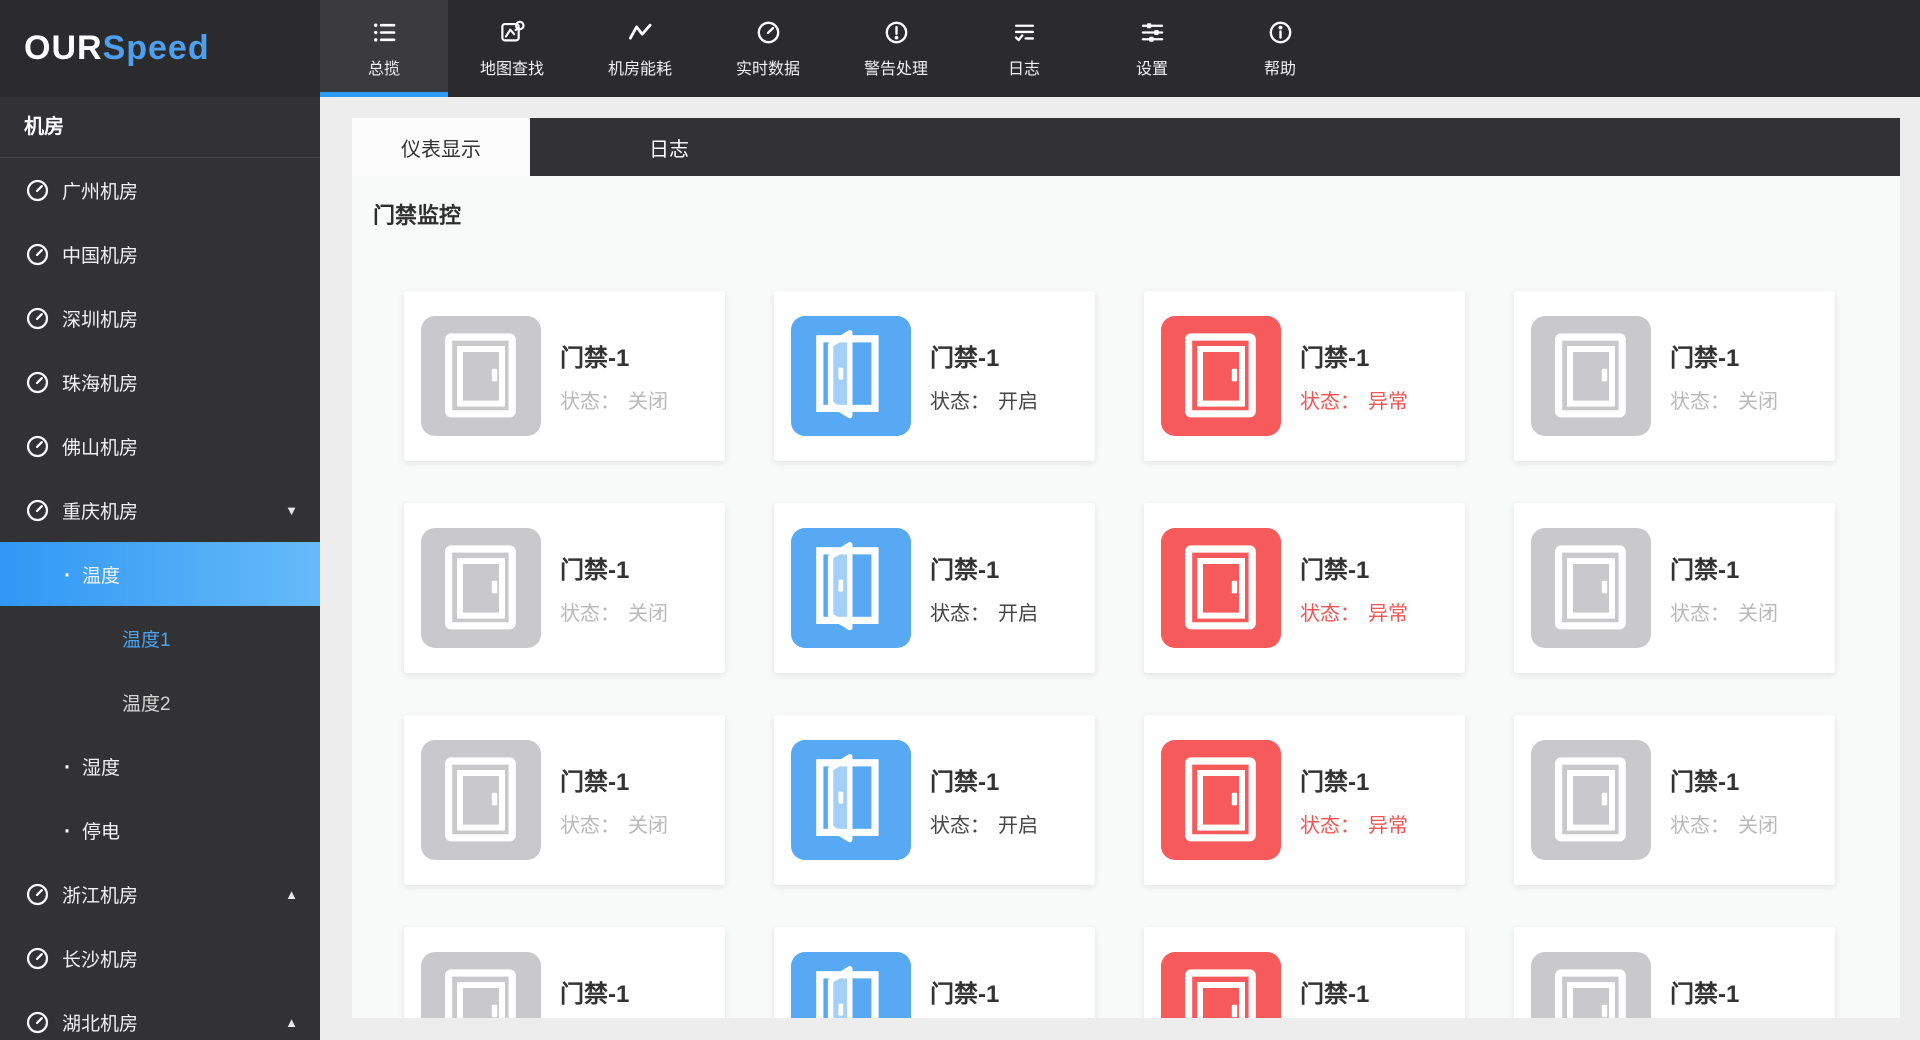  I want to click on nav-label: 警告处理, so click(895, 69).